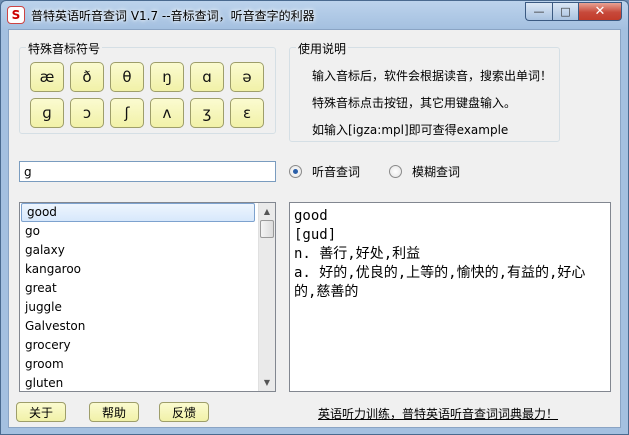  Describe the element at coordinates (184, 412) in the screenshot. I see `feedback-button: 反馈` at that location.